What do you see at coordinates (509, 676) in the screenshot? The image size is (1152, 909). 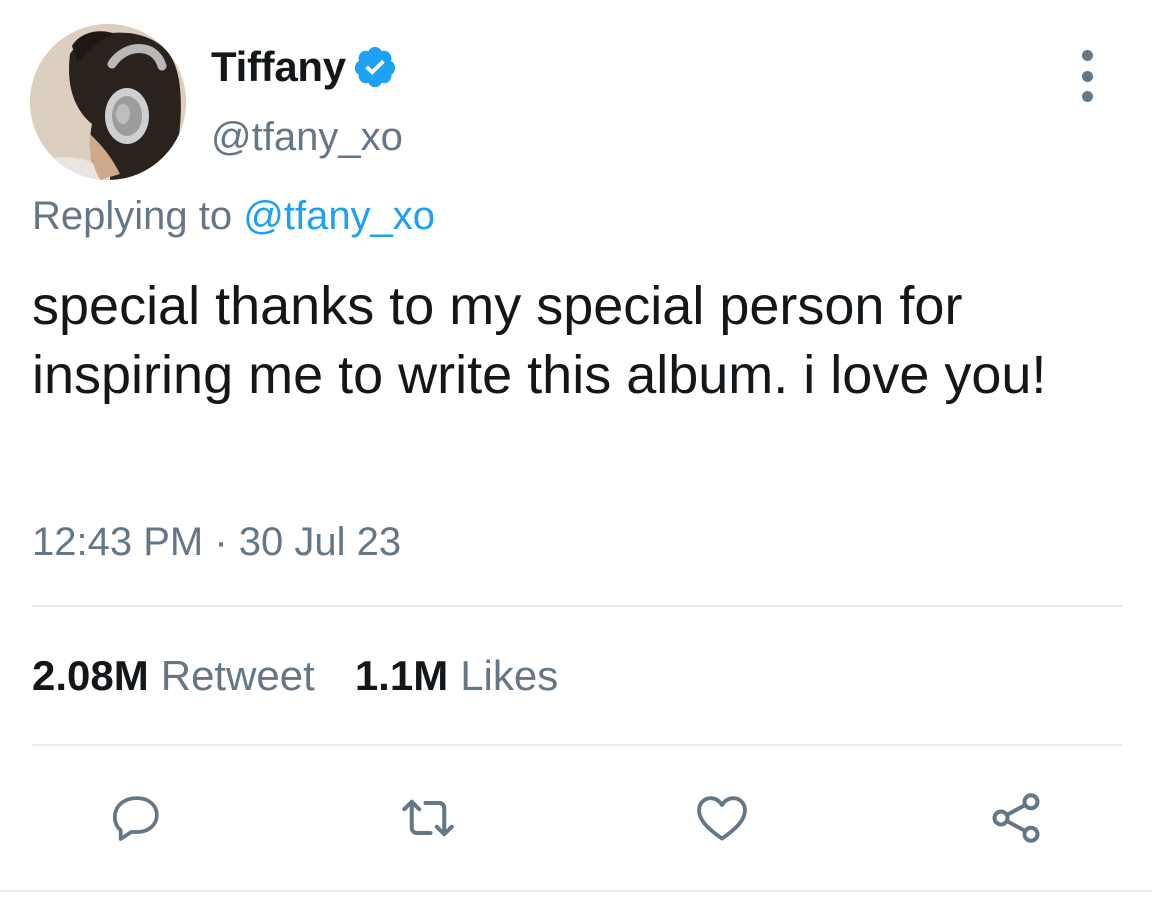 I see `likes-label: Likes` at bounding box center [509, 676].